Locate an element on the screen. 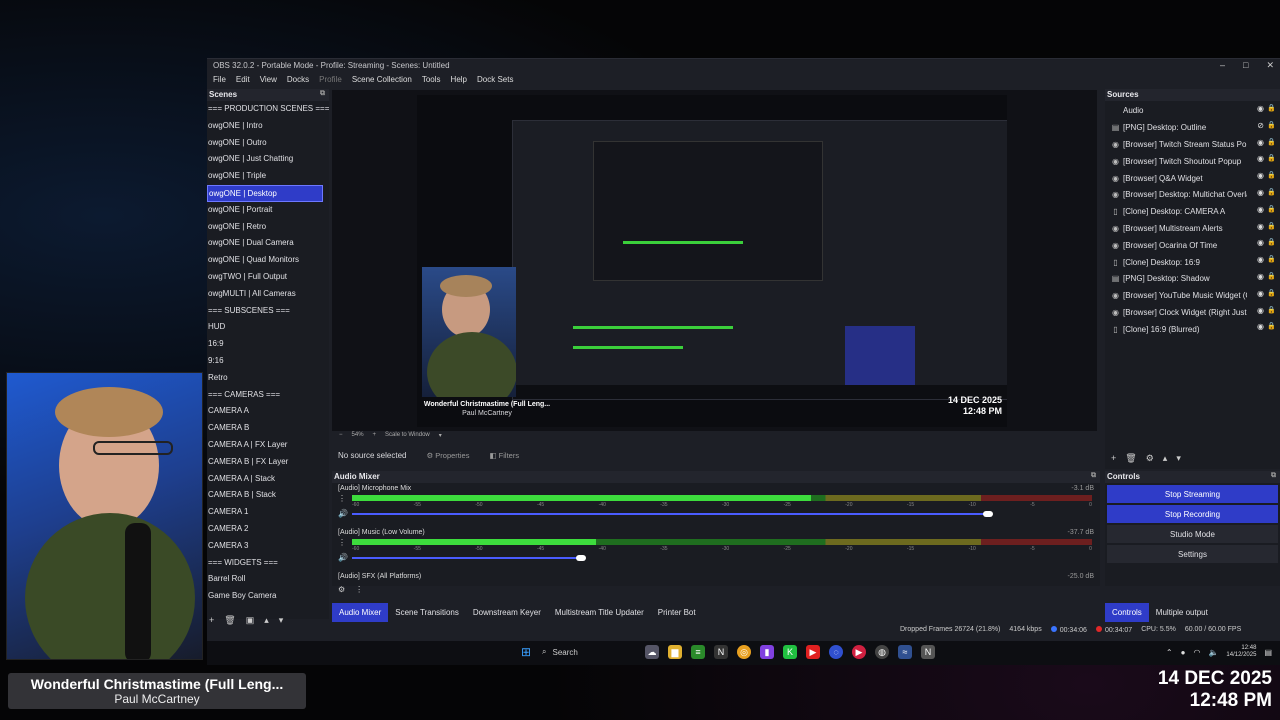 Image resolution: width=1280 pixels, height=720 pixels. source-item: ◉ [Browser] Desktop: Multichat Overlay ◉ 🔒 is located at coordinates (1192, 193).